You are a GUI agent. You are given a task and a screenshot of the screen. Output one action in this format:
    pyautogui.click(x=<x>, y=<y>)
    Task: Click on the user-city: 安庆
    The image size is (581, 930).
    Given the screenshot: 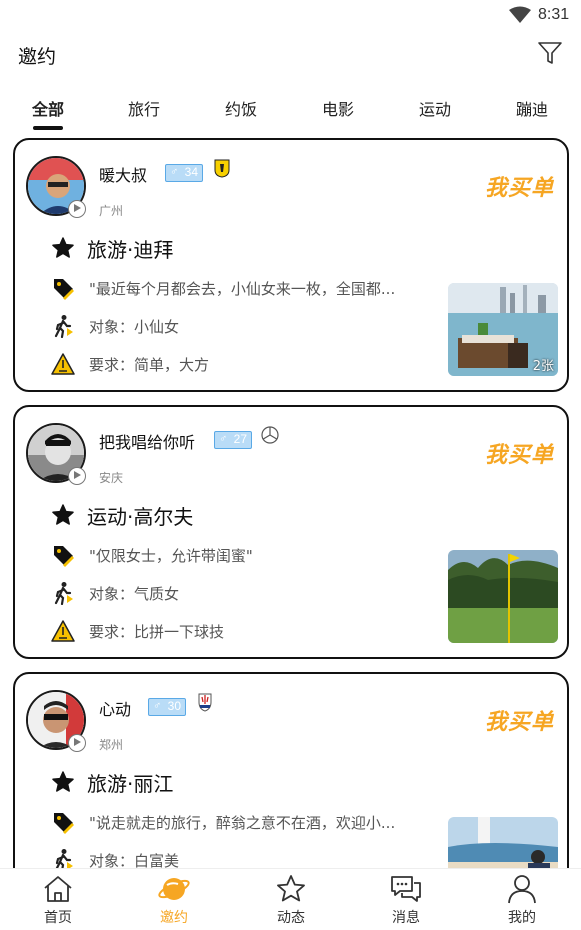 What is the action you would take?
    pyautogui.click(x=111, y=478)
    